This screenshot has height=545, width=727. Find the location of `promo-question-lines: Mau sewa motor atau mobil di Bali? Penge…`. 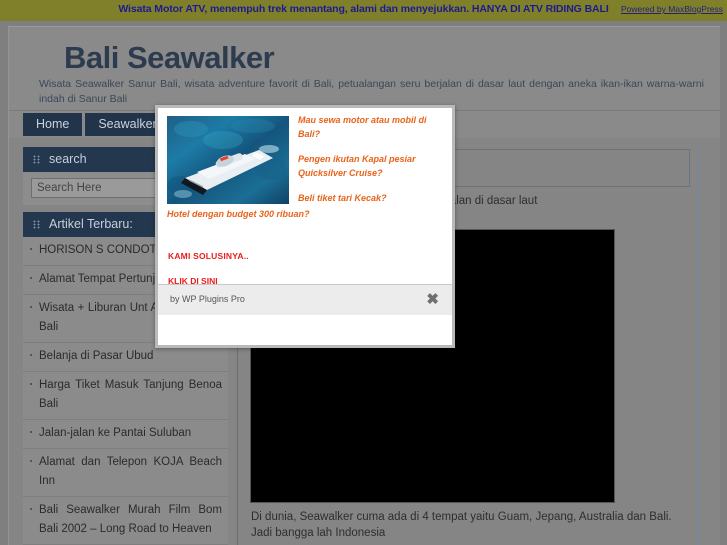

promo-question-lines: Mau sewa motor atau mobil di Bali? Penge… is located at coordinates (372, 164).